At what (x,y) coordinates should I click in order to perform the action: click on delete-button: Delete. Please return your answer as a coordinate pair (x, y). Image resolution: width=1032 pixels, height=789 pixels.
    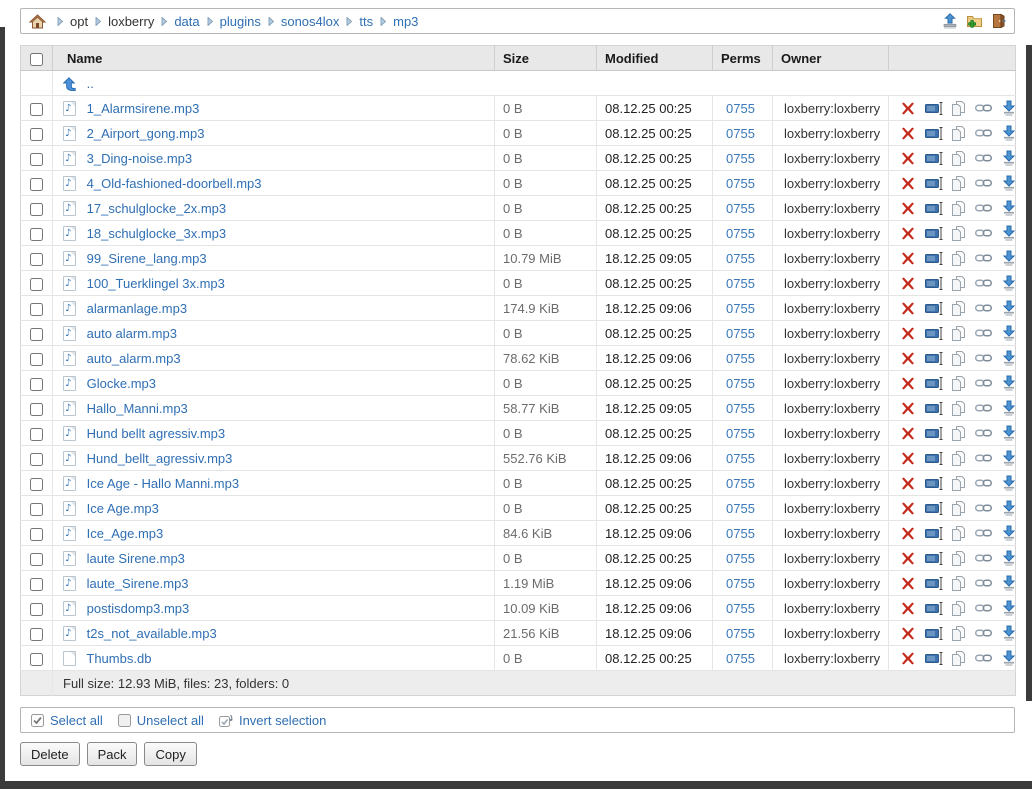
    Looking at the image, I should click on (50, 754).